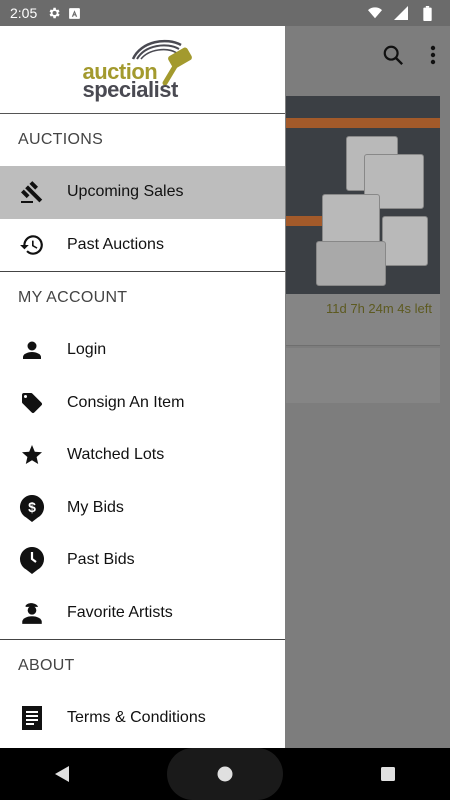 The image size is (450, 800). I want to click on menu-label: Terms & Conditions, so click(136, 718).